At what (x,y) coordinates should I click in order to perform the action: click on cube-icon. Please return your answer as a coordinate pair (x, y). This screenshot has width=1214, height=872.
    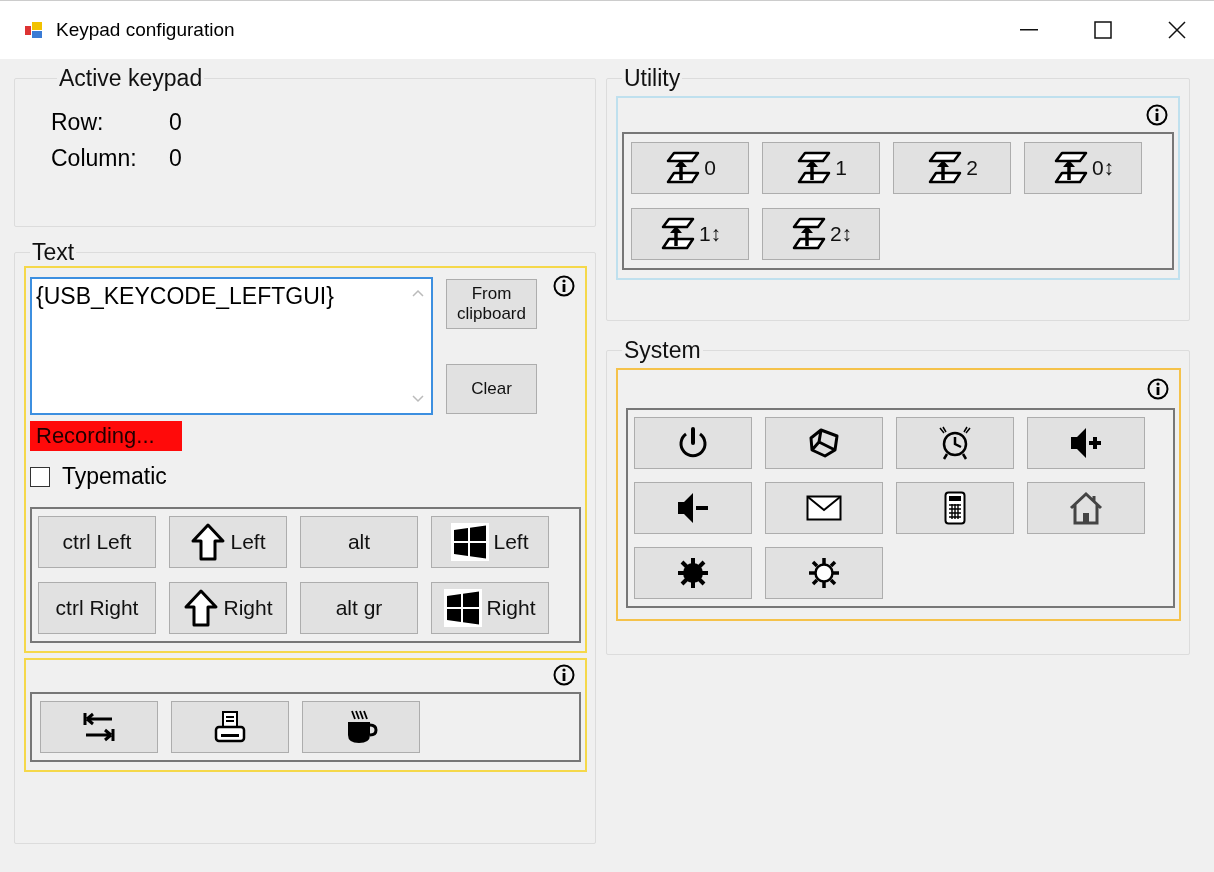
    Looking at the image, I should click on (824, 443).